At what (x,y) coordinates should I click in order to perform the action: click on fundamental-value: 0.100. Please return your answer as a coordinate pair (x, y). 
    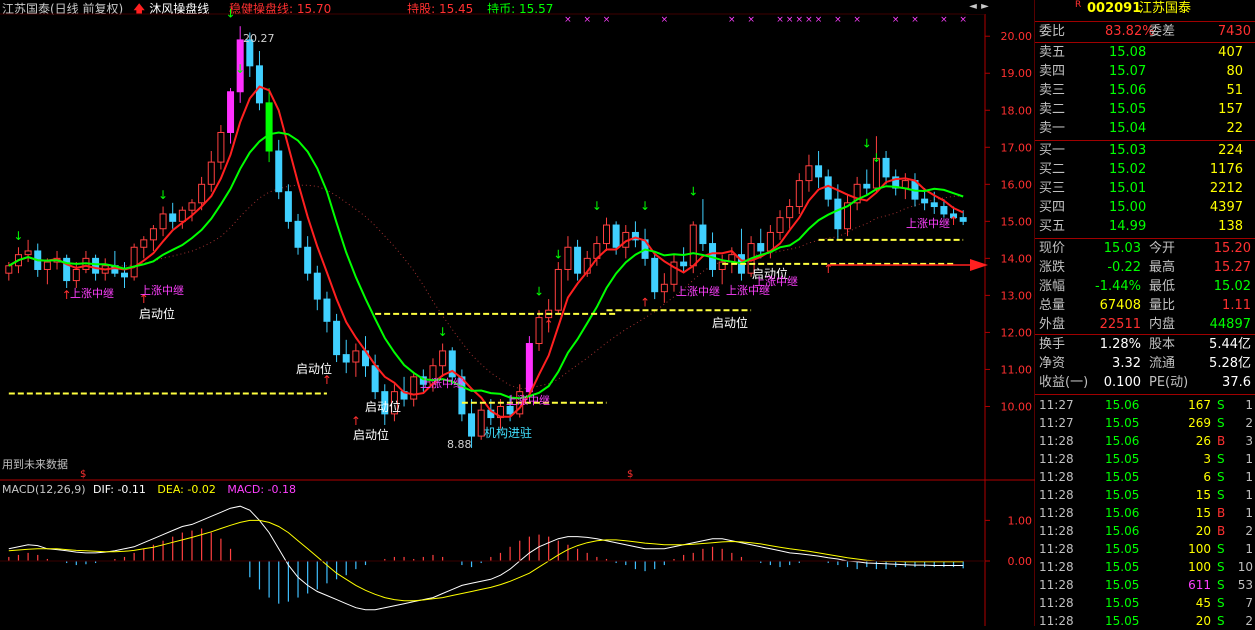
    Looking at the image, I should click on (1122, 382).